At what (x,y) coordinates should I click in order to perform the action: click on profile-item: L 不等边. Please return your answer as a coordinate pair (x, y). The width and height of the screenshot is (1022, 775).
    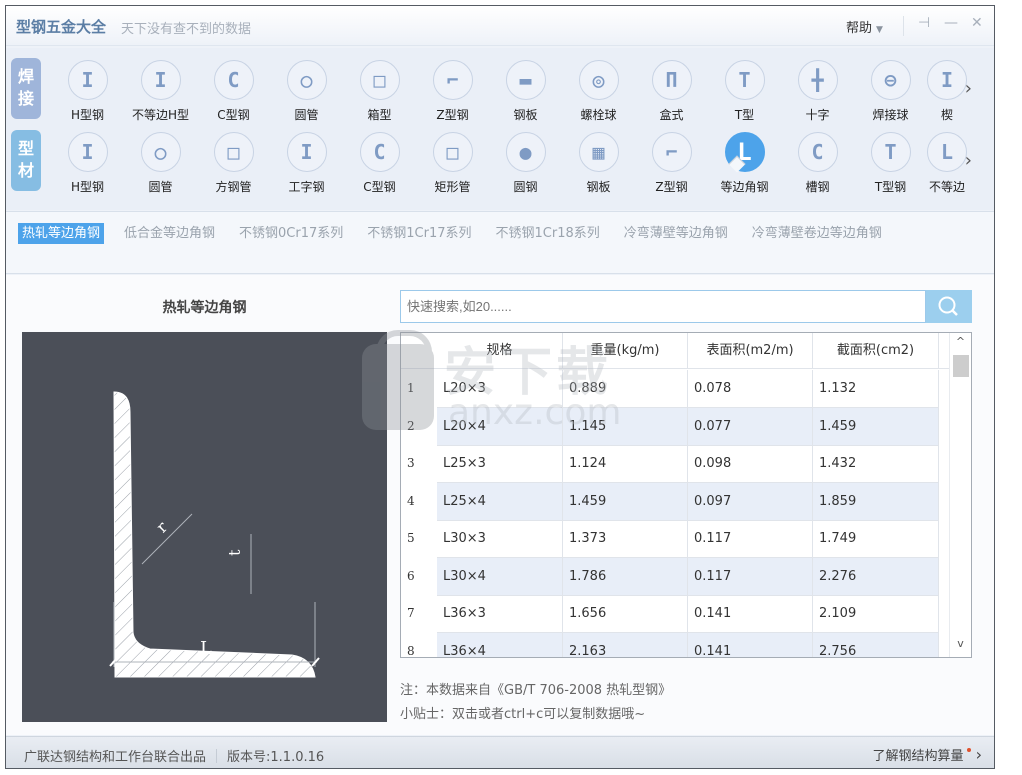
    Looking at the image, I should click on (947, 162).